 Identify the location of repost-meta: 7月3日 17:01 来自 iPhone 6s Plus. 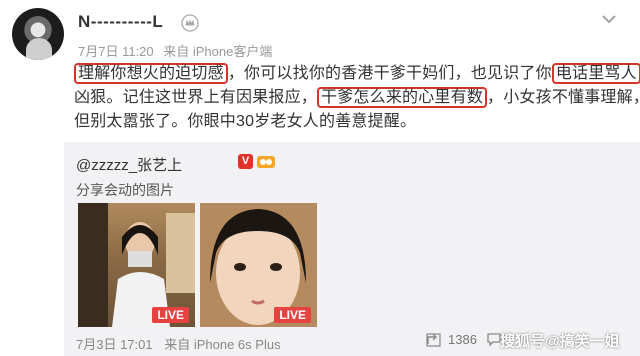
(182, 343).